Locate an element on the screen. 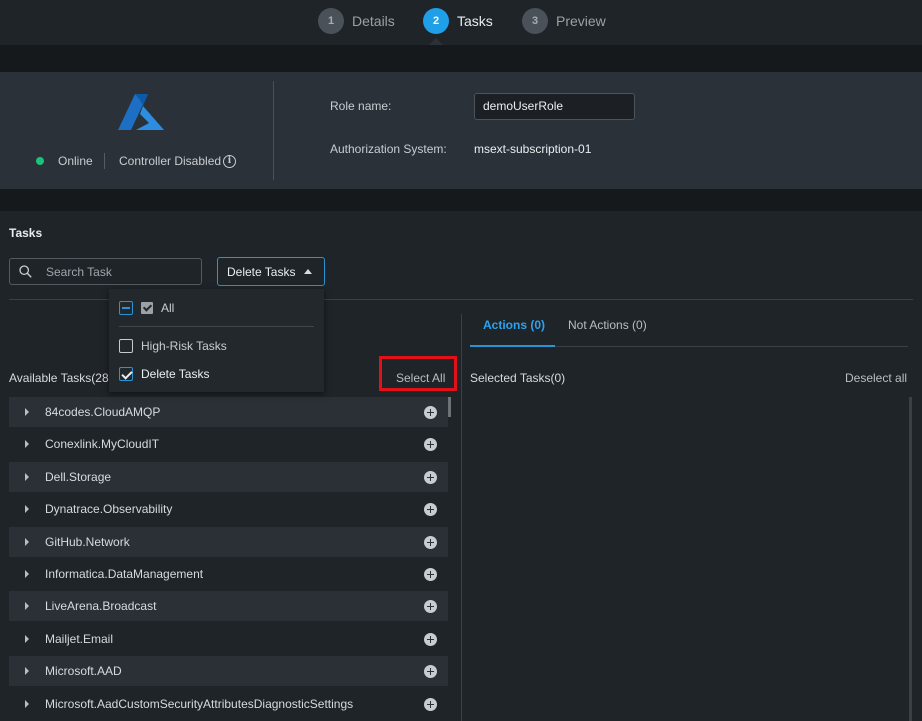 This screenshot has width=922, height=721. task-filter-menu: All High-Risk Tasks Delete Tasks is located at coordinates (216, 340).